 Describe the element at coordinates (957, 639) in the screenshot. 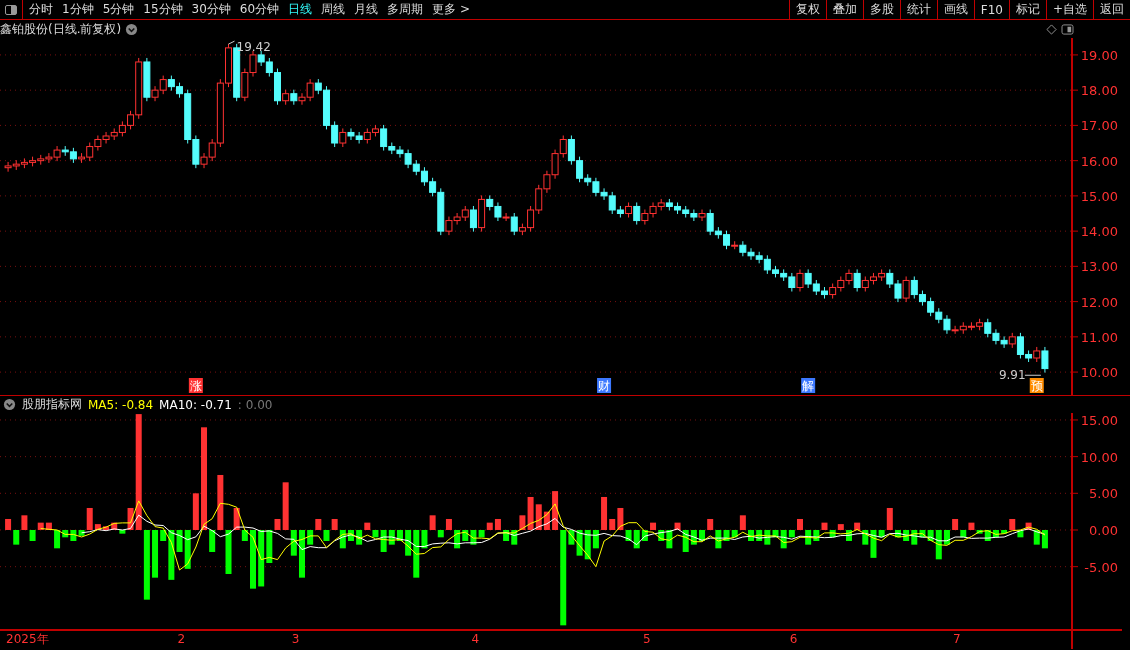

I see `date-label: 7` at that location.